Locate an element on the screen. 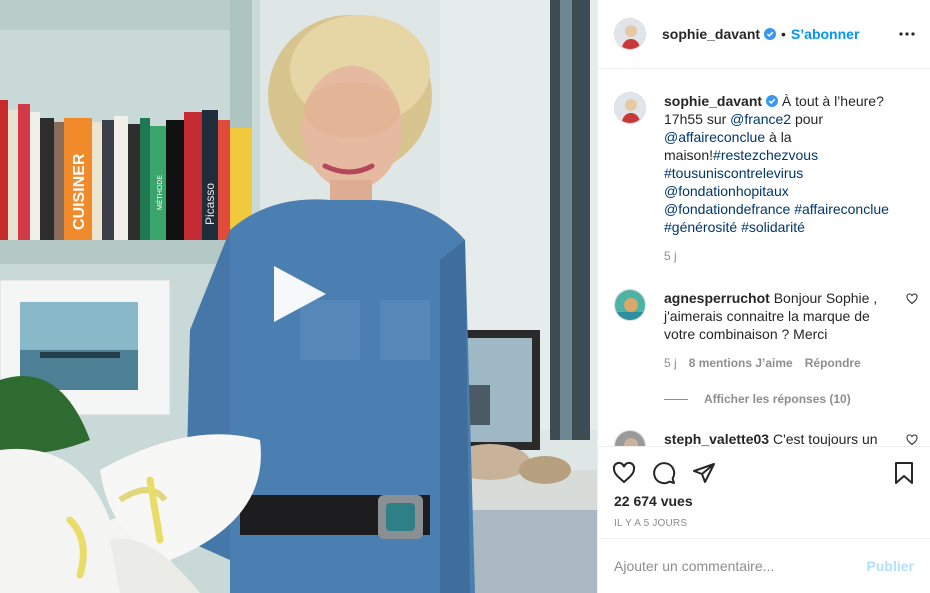 The width and height of the screenshot is (930, 593). play-icon is located at coordinates (299, 294).